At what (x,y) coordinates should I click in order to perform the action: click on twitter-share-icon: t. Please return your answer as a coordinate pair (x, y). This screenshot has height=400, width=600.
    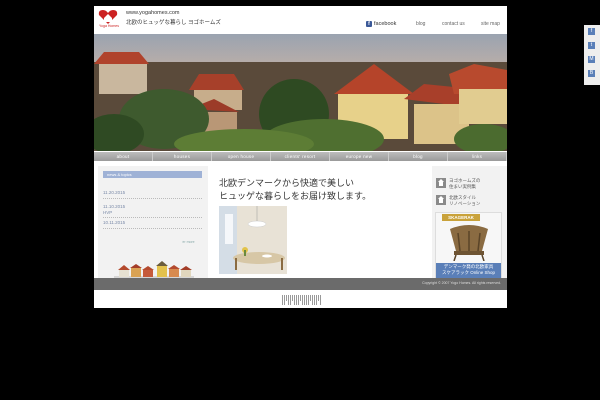
    Looking at the image, I should click on (591, 45).